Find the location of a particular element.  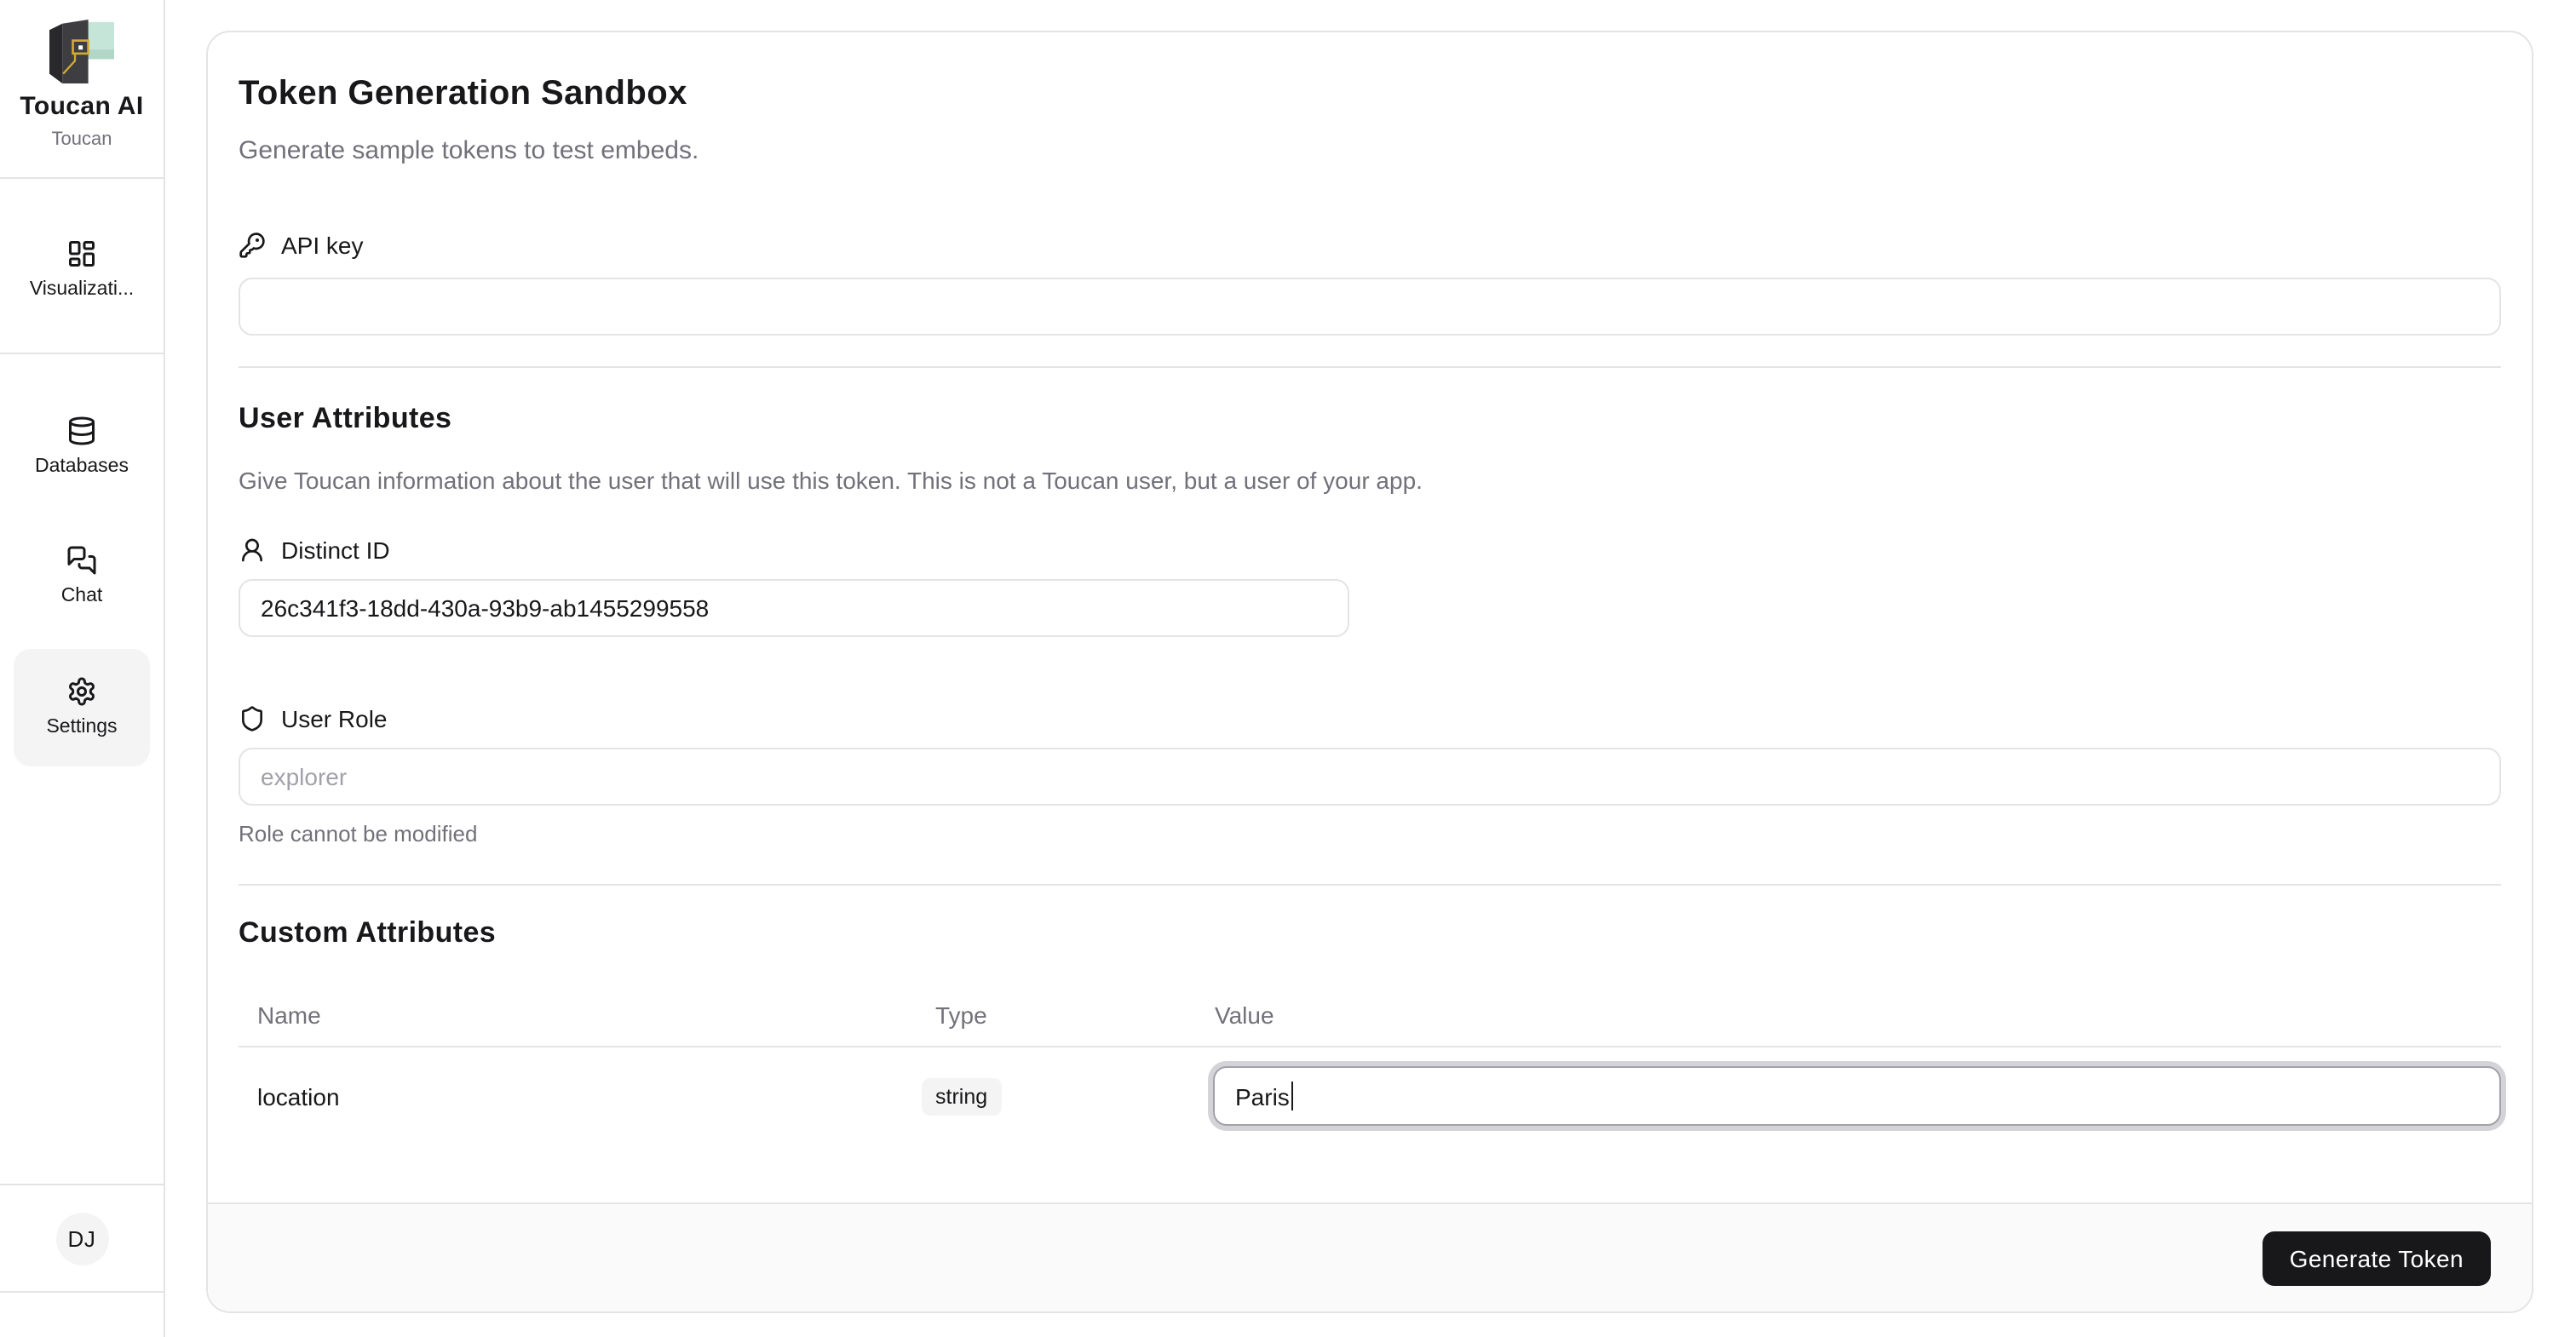

database-icon is located at coordinates (81, 430).